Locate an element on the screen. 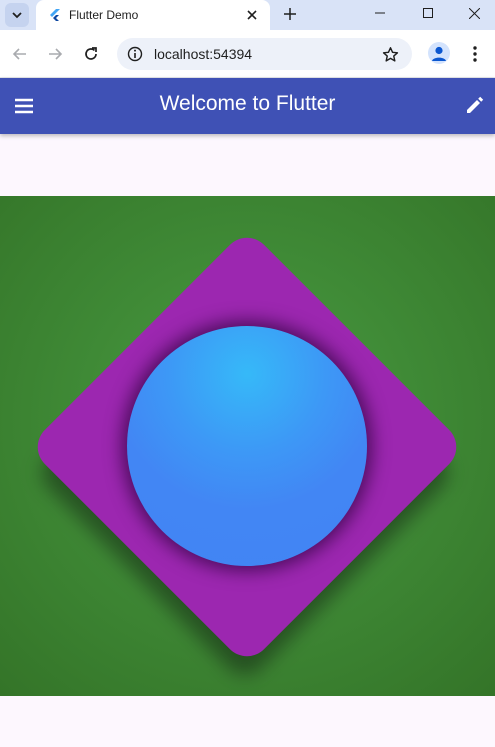  close-icon is located at coordinates (252, 15).